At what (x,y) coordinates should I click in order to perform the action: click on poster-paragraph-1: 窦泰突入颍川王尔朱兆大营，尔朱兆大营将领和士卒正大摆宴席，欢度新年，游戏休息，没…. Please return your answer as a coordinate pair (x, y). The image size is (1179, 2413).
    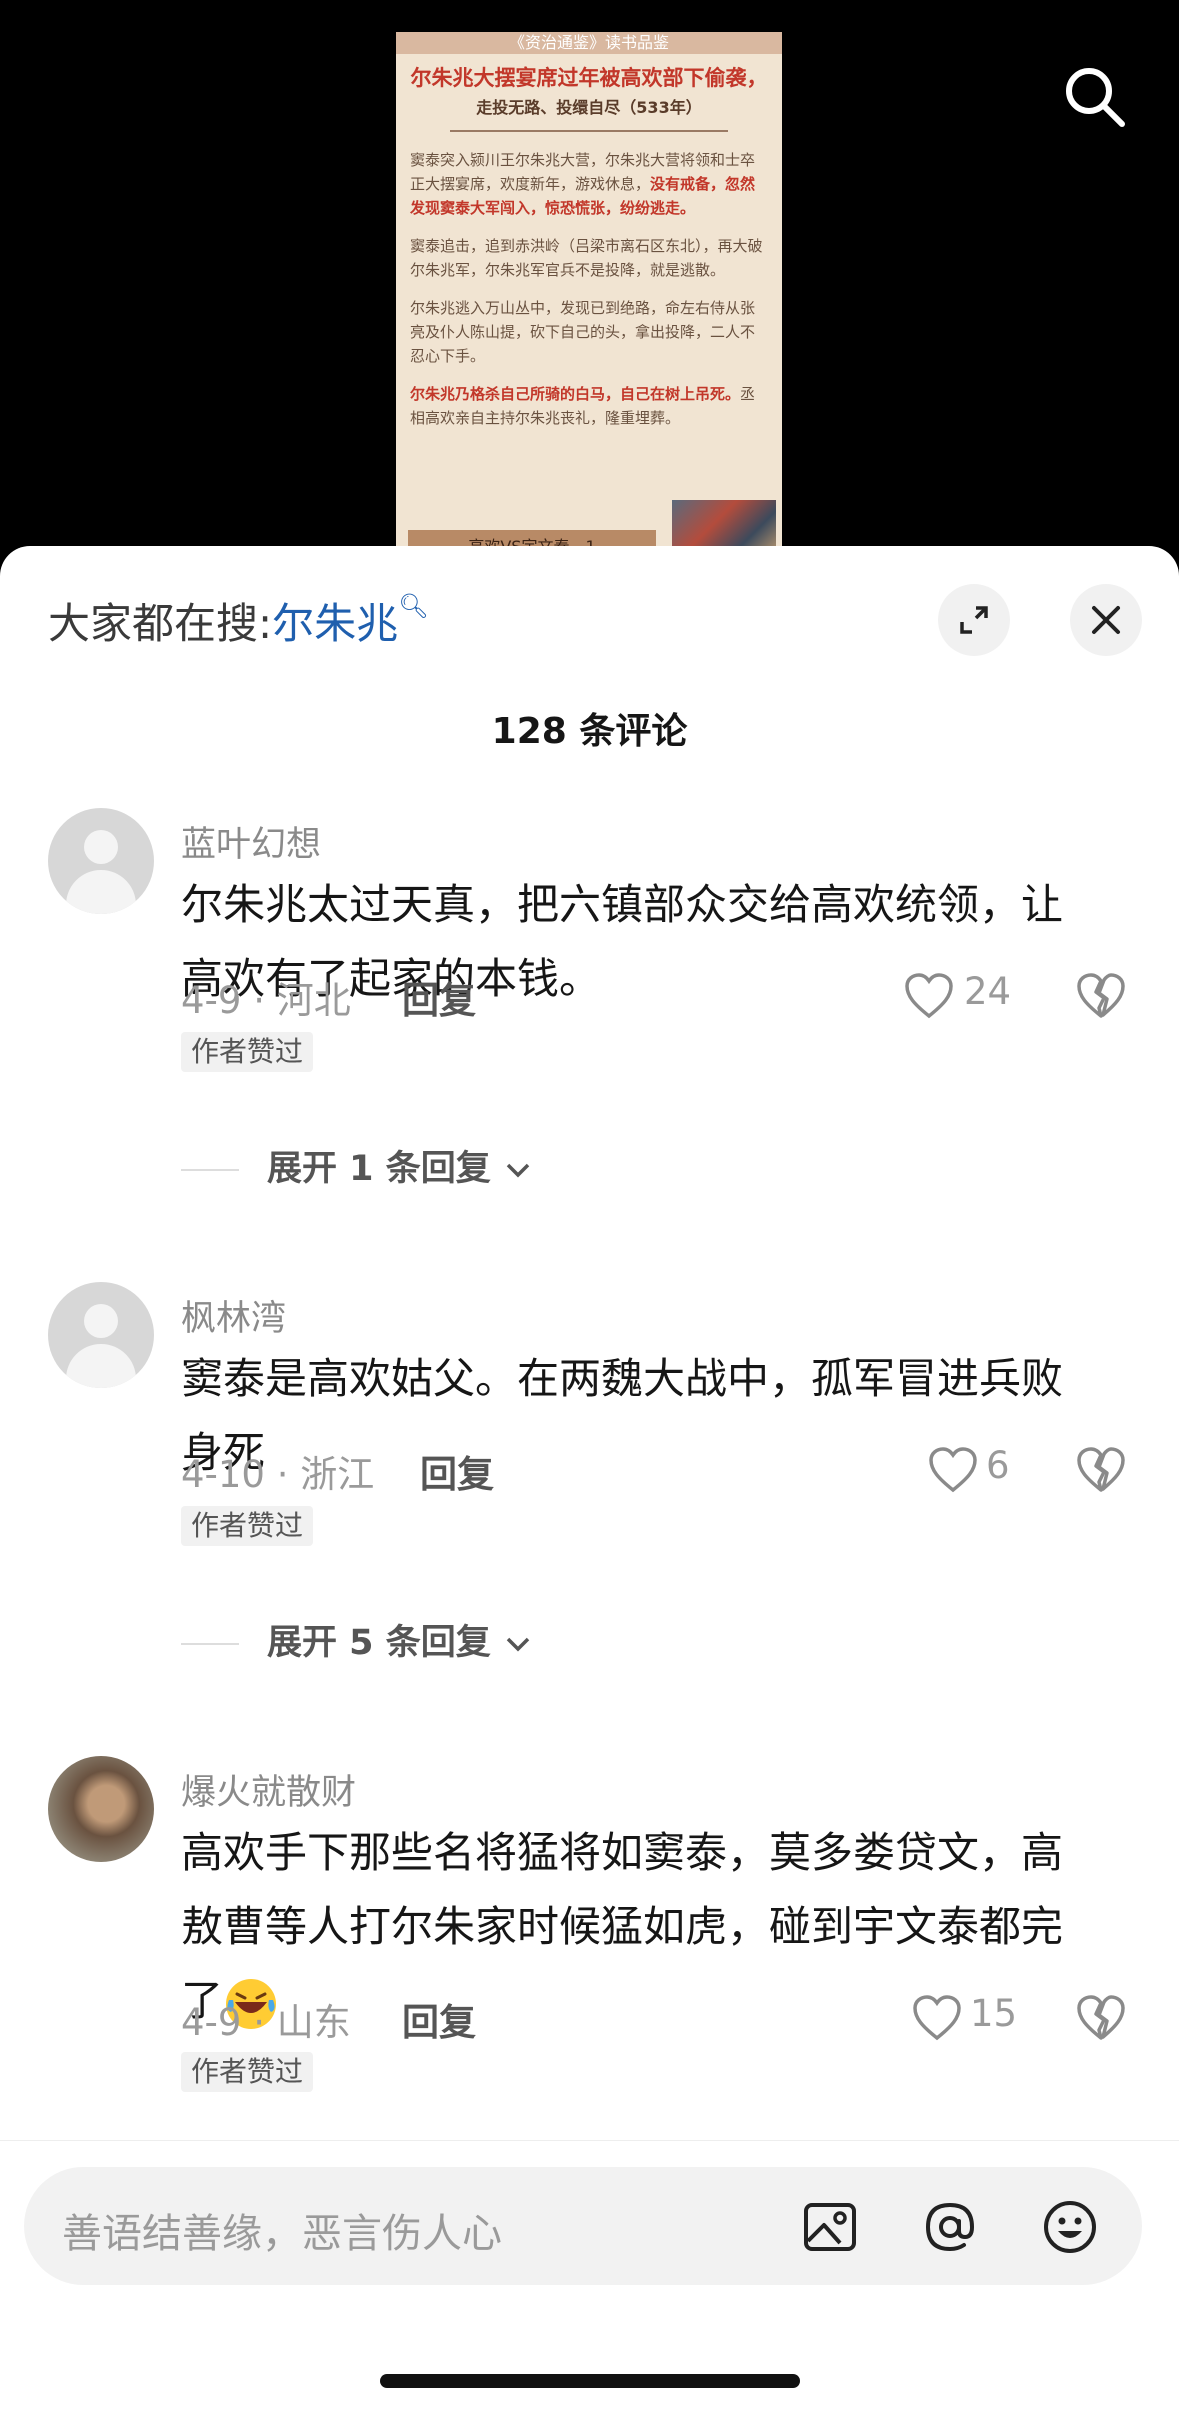
    Looking at the image, I should click on (589, 184).